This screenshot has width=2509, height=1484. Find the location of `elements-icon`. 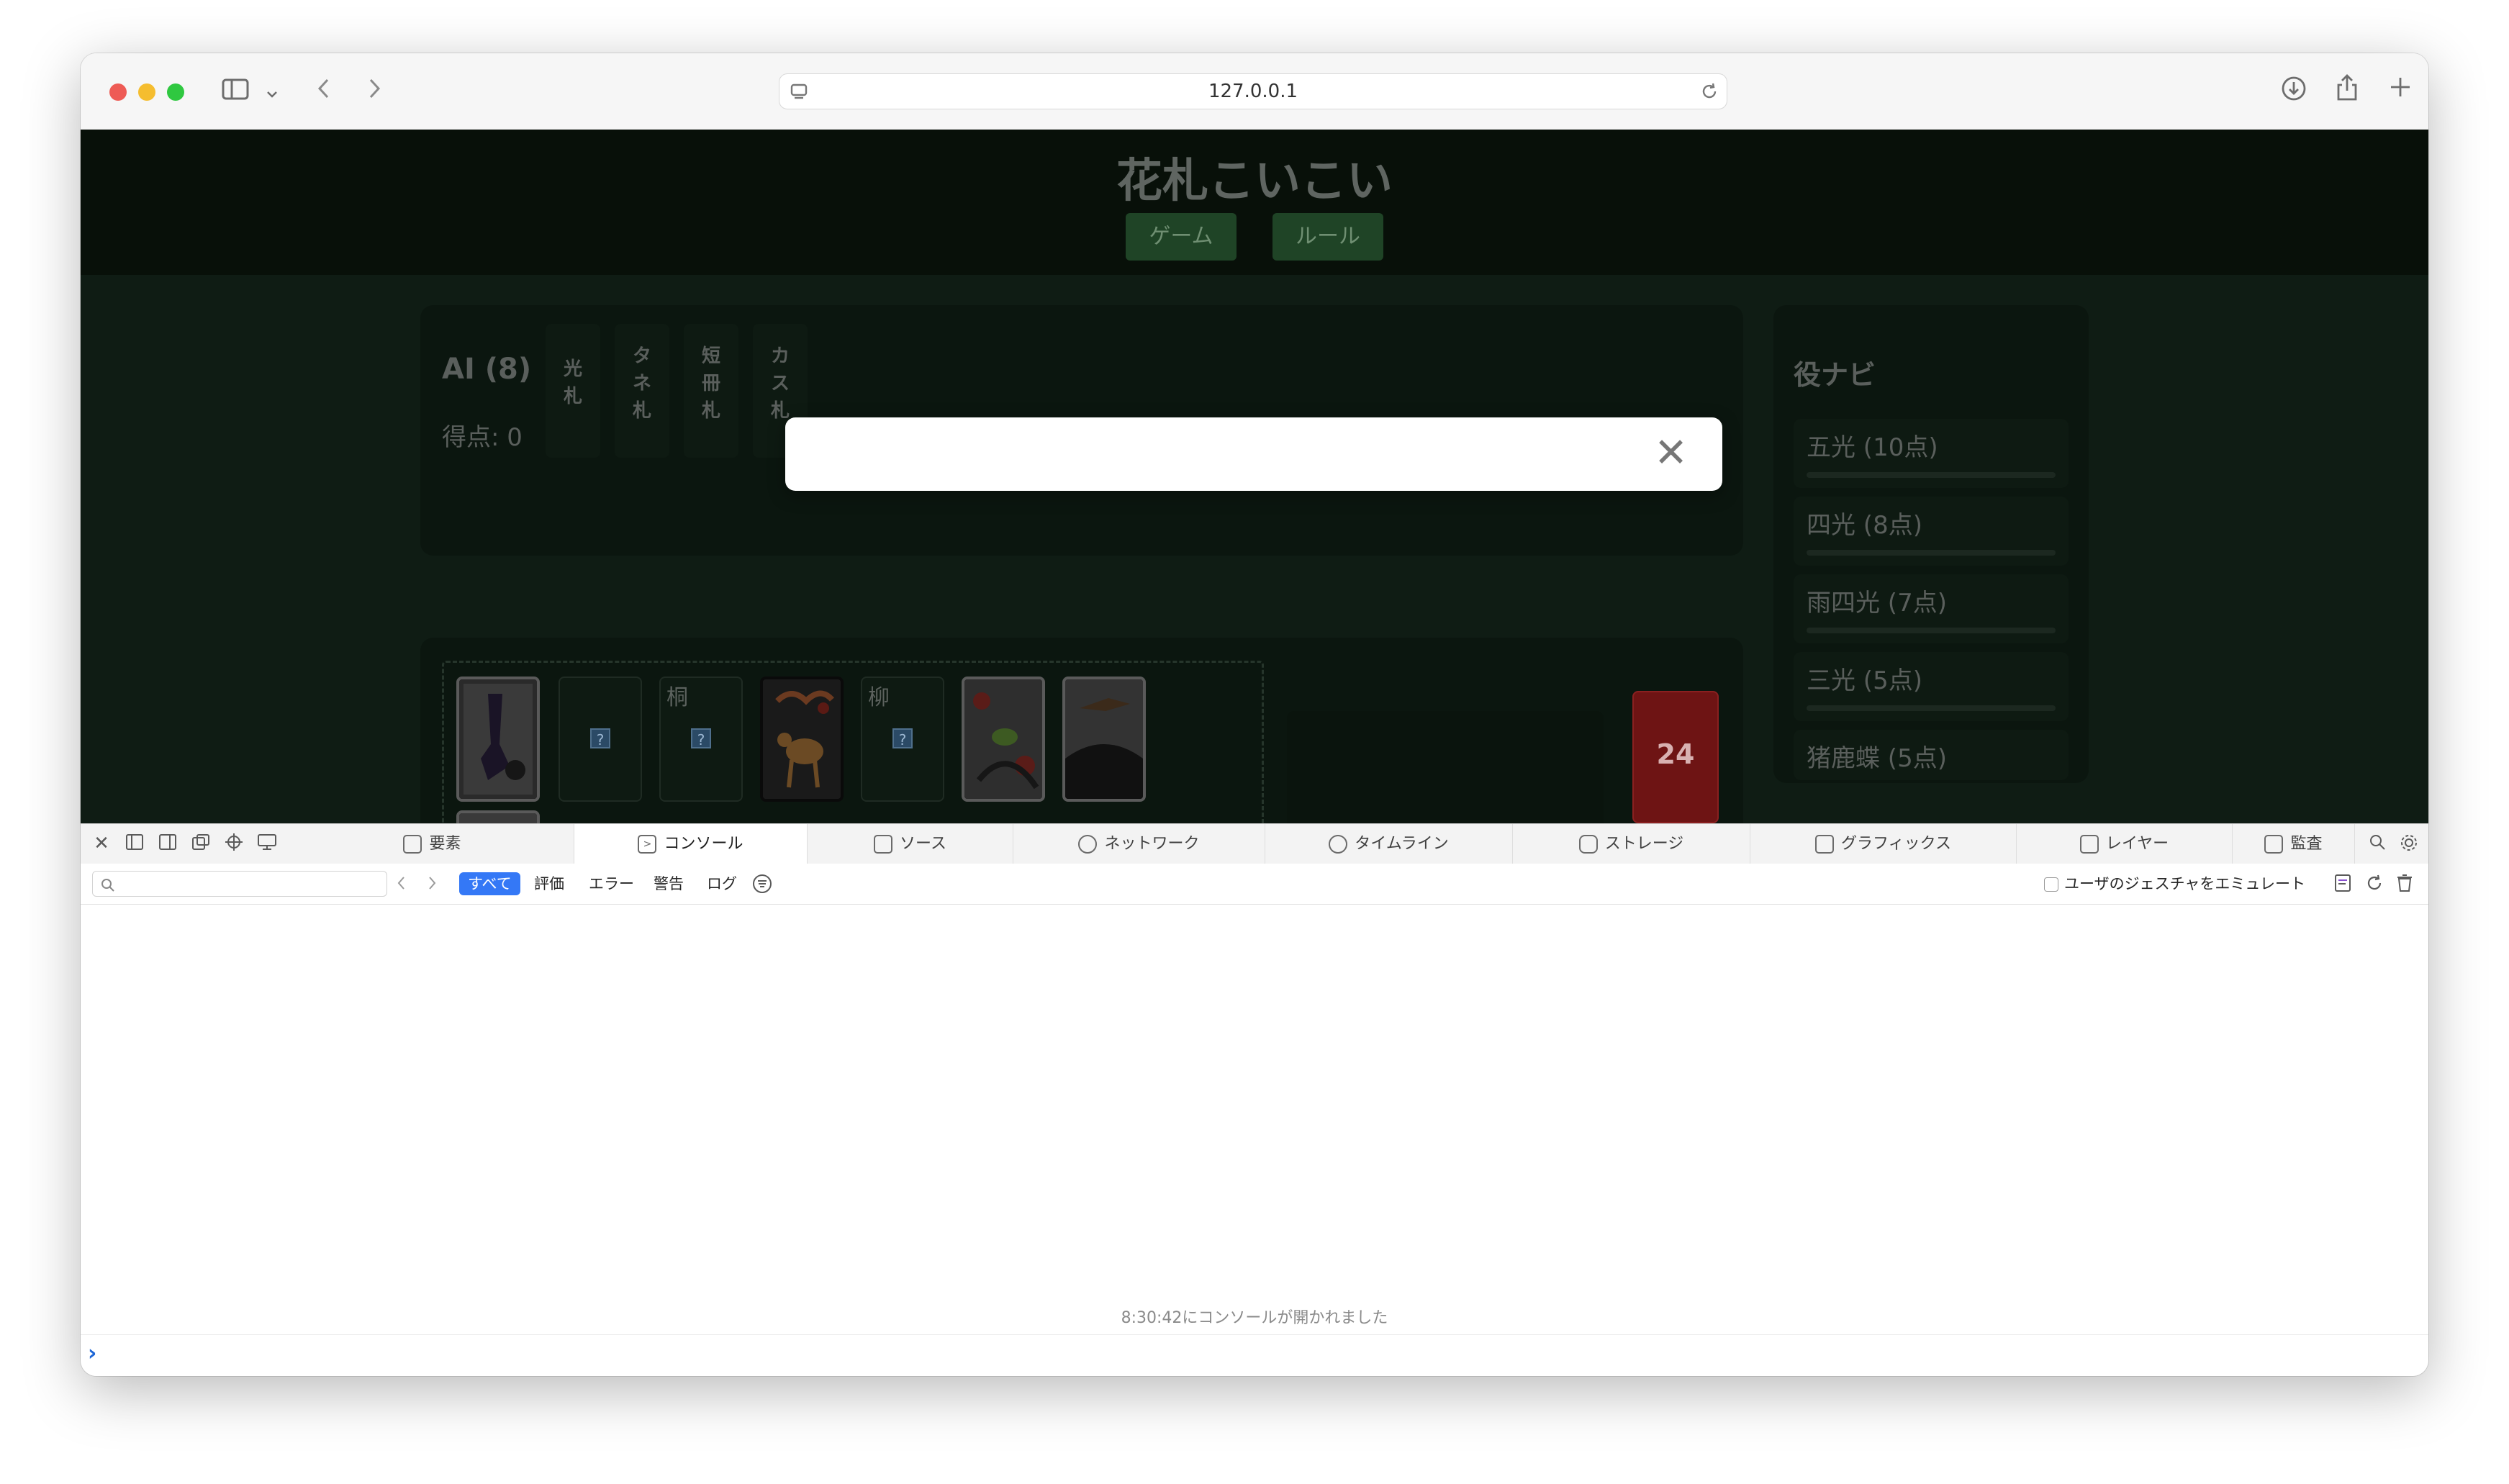

elements-icon is located at coordinates (412, 844).